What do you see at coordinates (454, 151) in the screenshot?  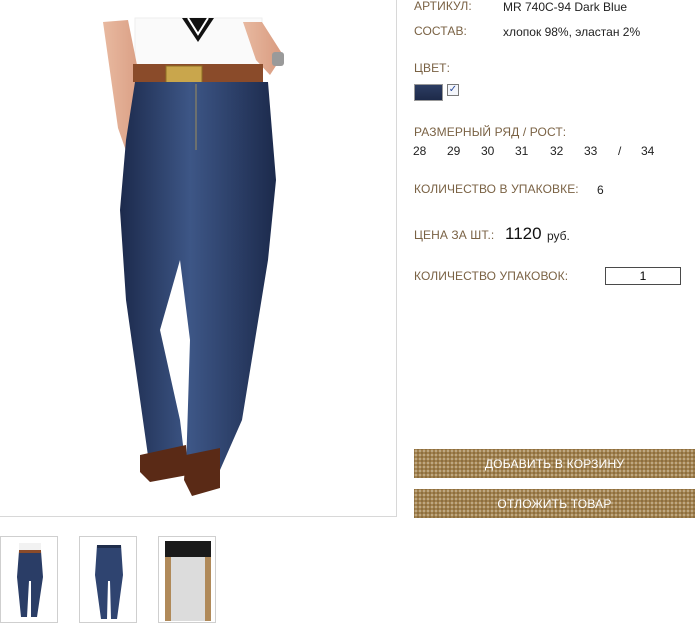 I see `size-item: 29` at bounding box center [454, 151].